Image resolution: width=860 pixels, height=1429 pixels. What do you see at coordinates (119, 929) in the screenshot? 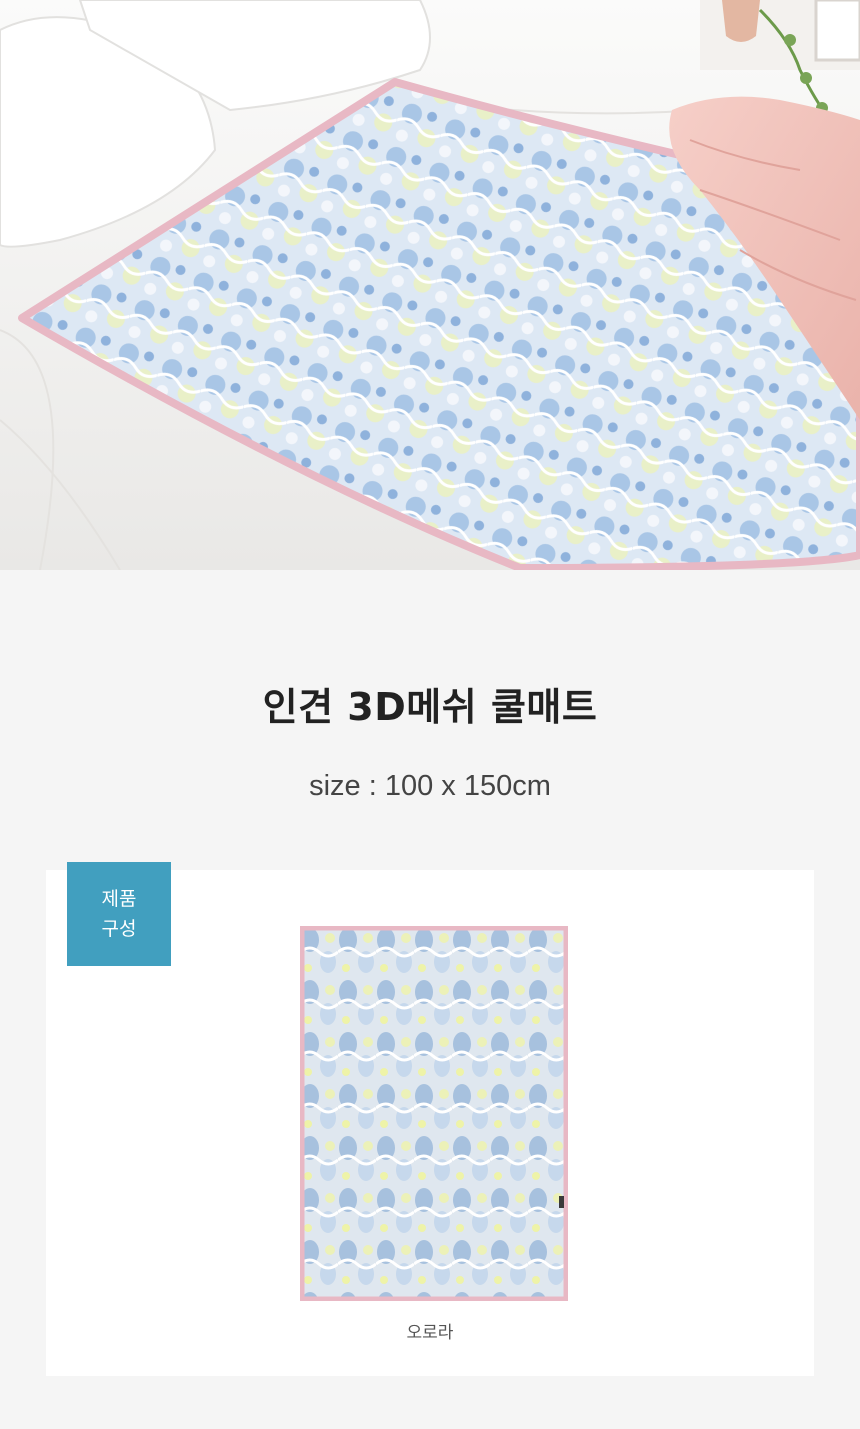
I see `badge-line-2: 구성` at bounding box center [119, 929].